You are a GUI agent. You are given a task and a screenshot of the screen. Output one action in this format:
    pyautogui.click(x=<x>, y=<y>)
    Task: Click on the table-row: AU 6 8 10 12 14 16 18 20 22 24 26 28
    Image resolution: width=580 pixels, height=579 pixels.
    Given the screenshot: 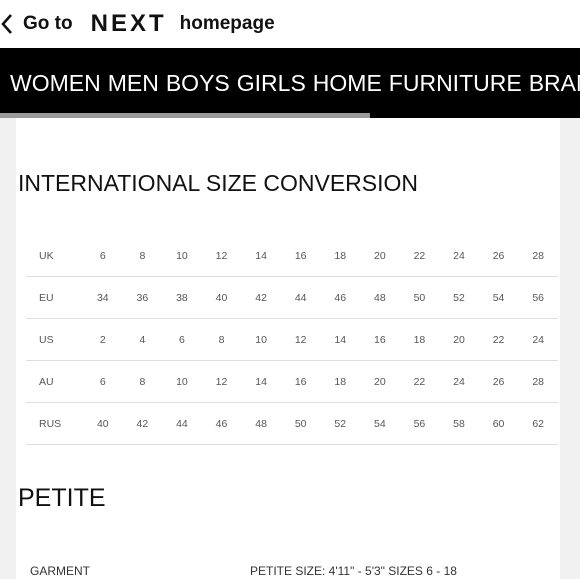 What is the action you would take?
    pyautogui.click(x=292, y=381)
    